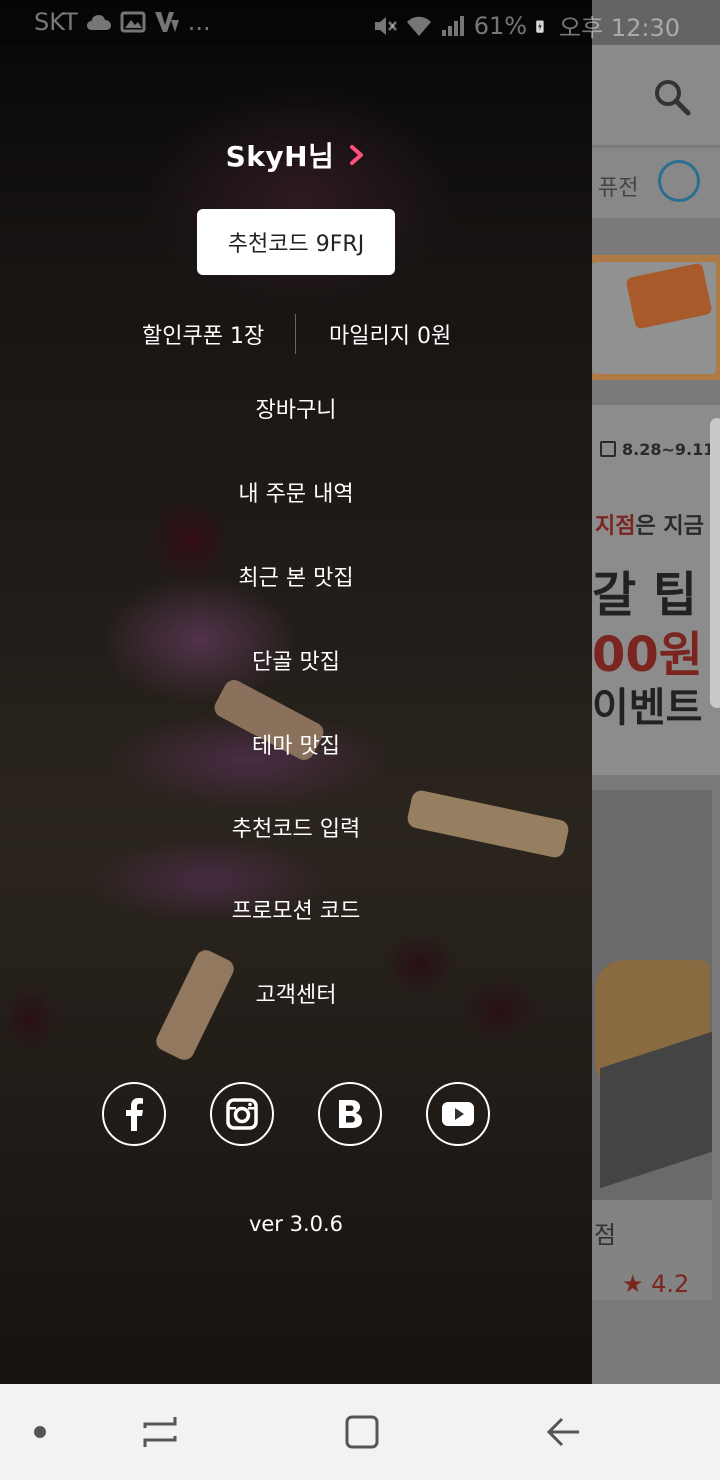 The height and width of the screenshot is (1480, 720). Describe the element at coordinates (385, 25) in the screenshot. I see `mute-icon` at that location.